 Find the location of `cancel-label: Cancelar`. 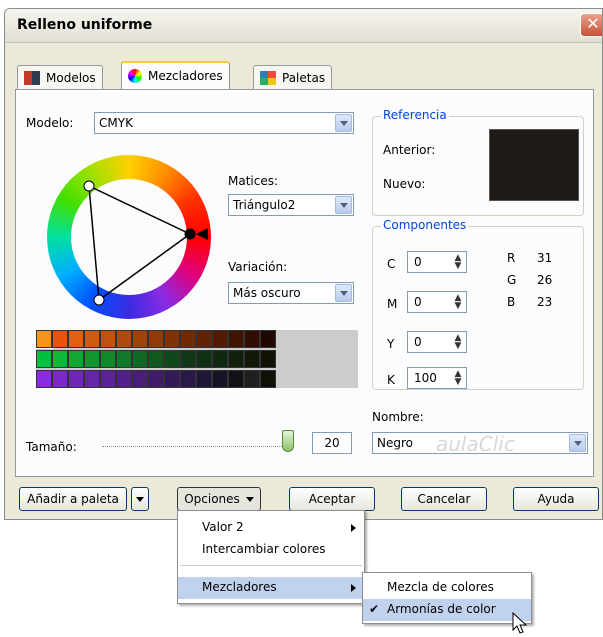

cancel-label: Cancelar is located at coordinates (444, 499).